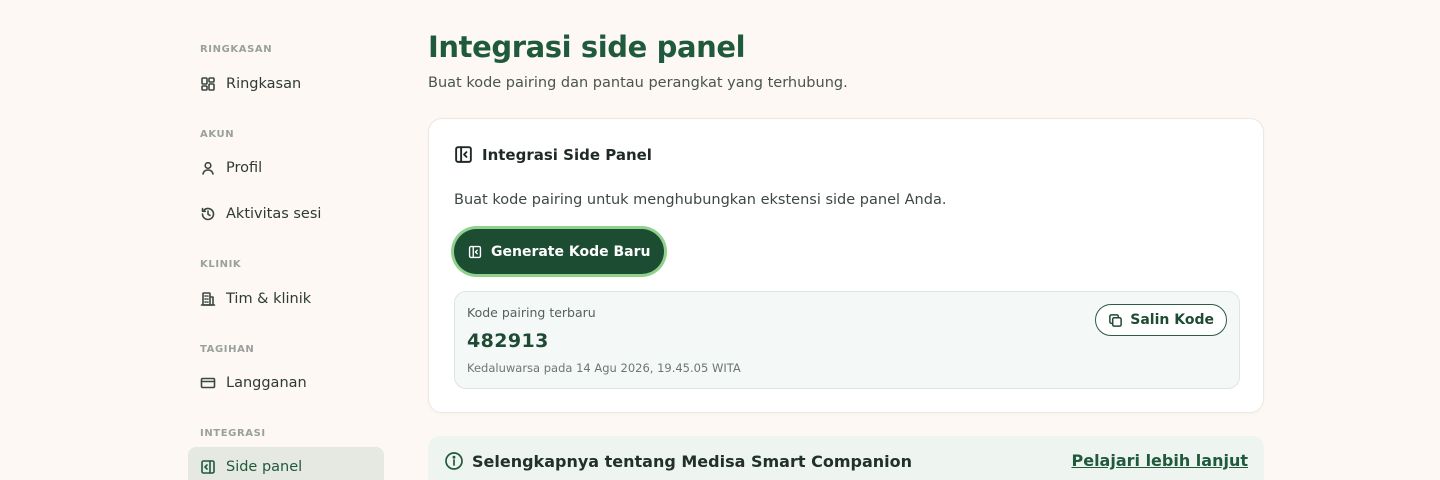  Describe the element at coordinates (531, 312) in the screenshot. I see `pairing-code-label: Kode pairing terbaru` at that location.